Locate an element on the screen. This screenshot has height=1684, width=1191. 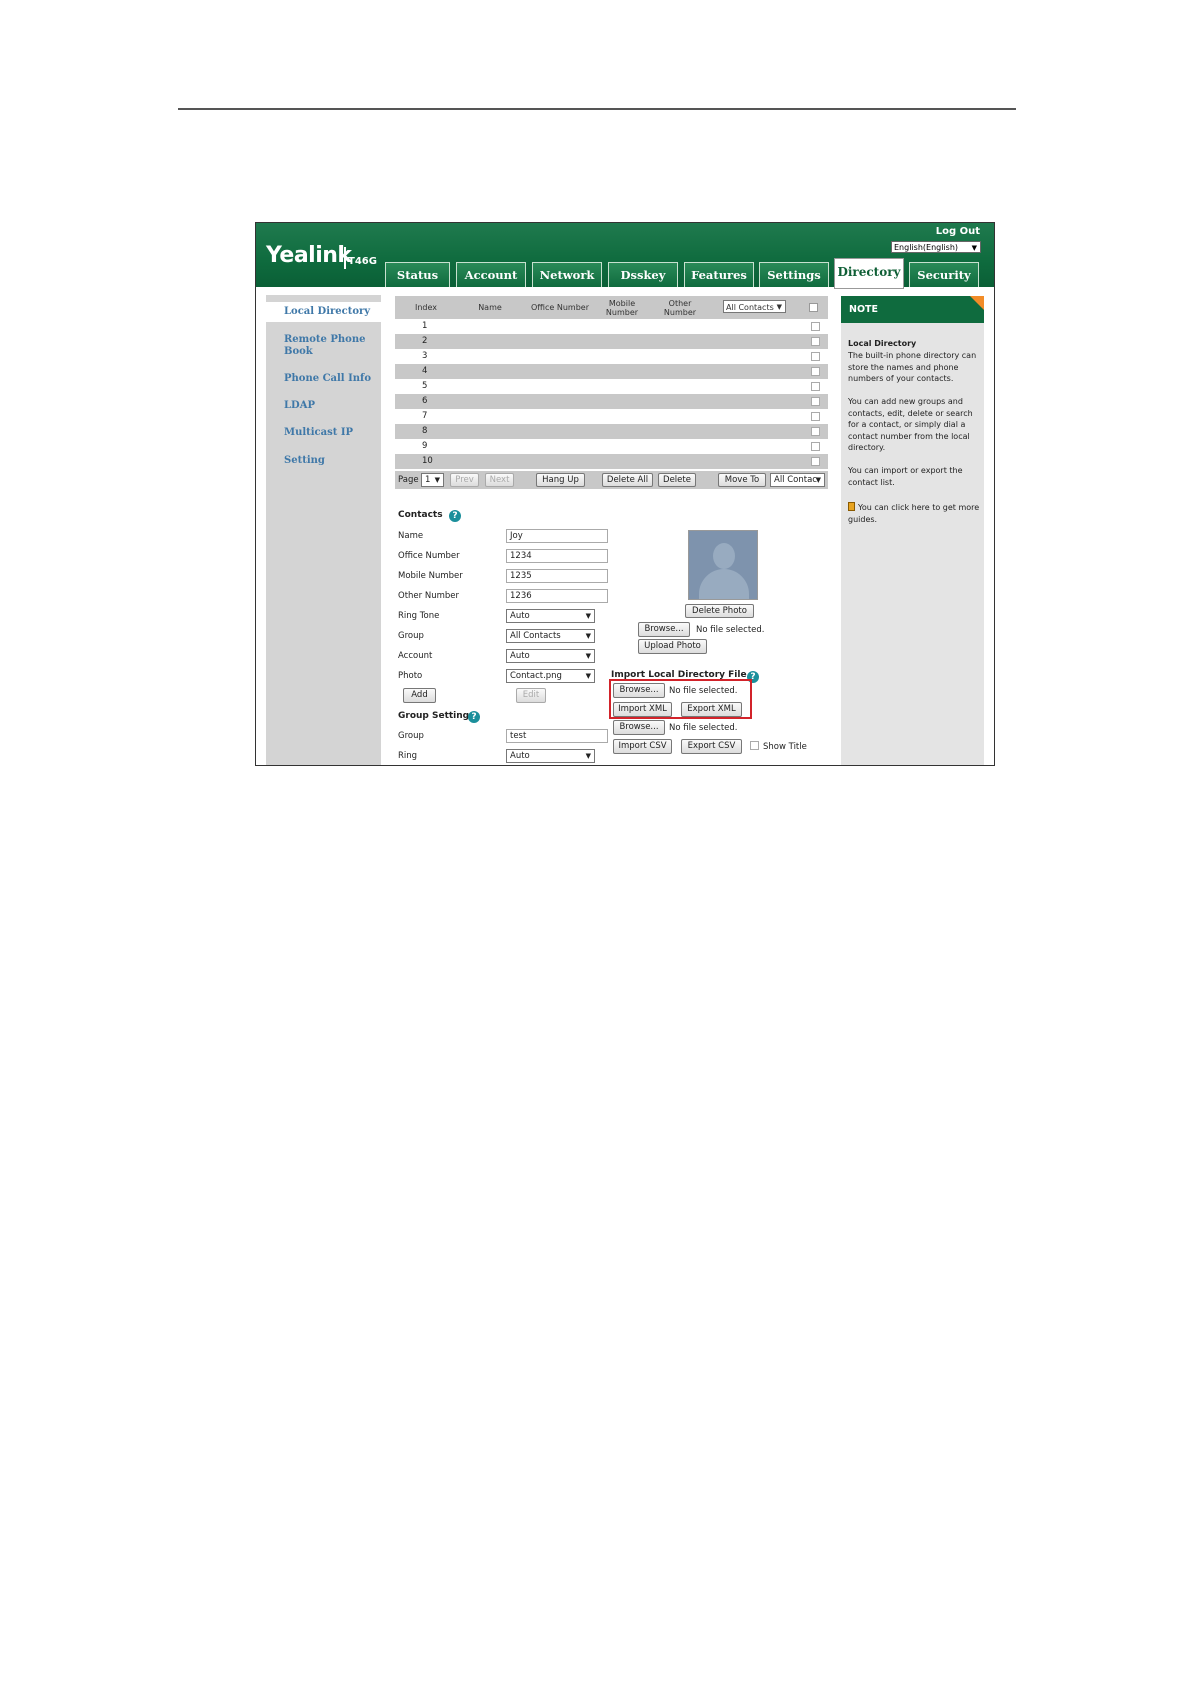
note-title: NOTE is located at coordinates (912, 309).